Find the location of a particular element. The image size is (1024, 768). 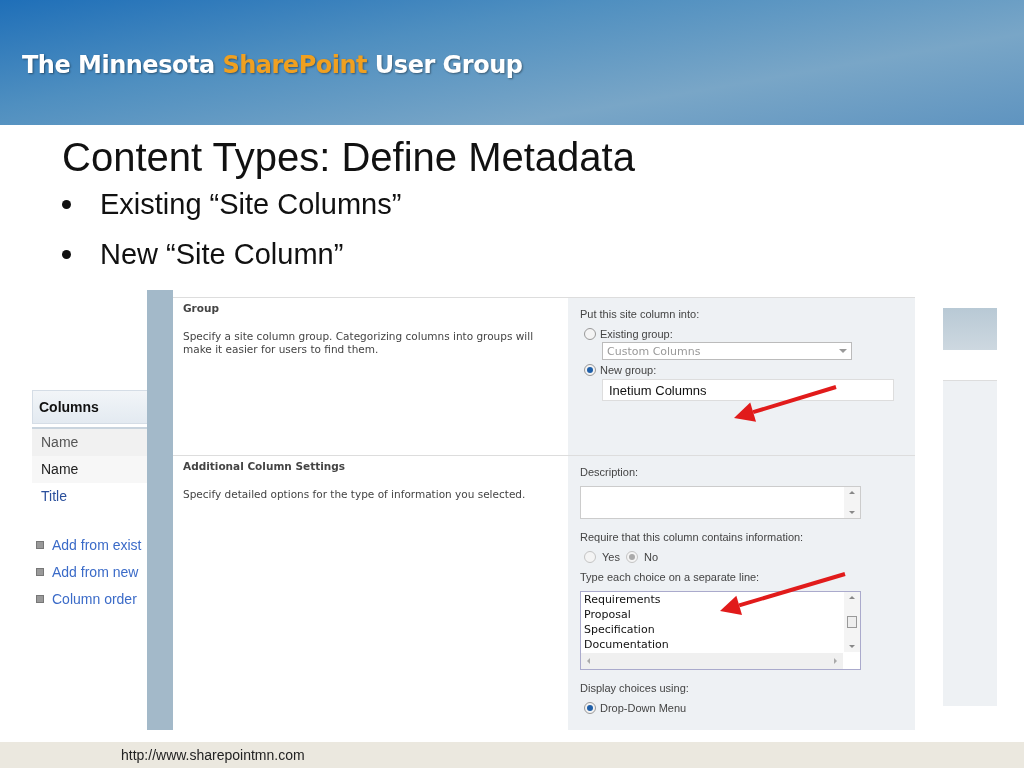

section-description: Specify detailed options for the type of information you selected. is located at coordinates (355, 494).